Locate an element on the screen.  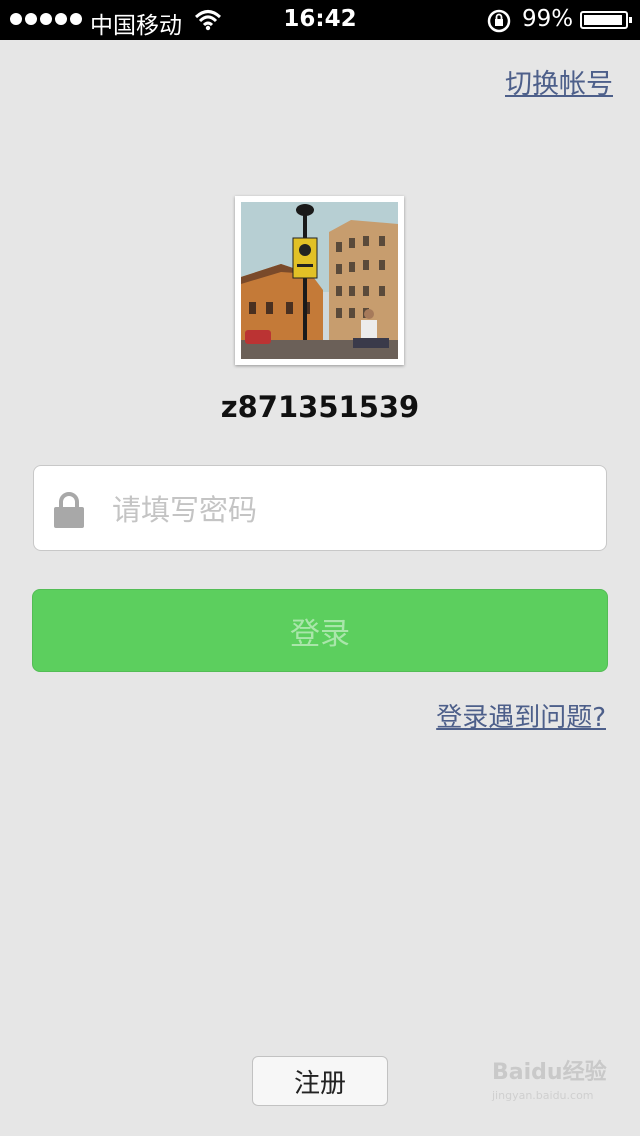
rotation-lock-icon is located at coordinates (499, 21).